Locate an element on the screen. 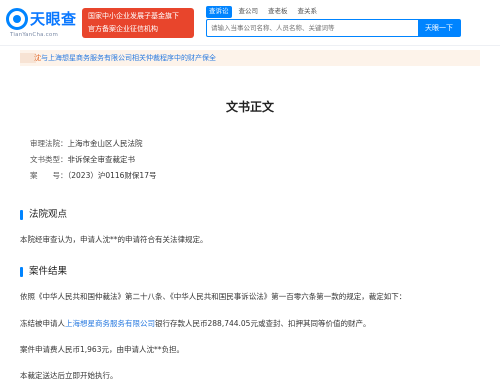  case-notice-bar: 沈与上海想星商务服务有限公司相关仲裁程序中的财产保全 is located at coordinates (250, 58).